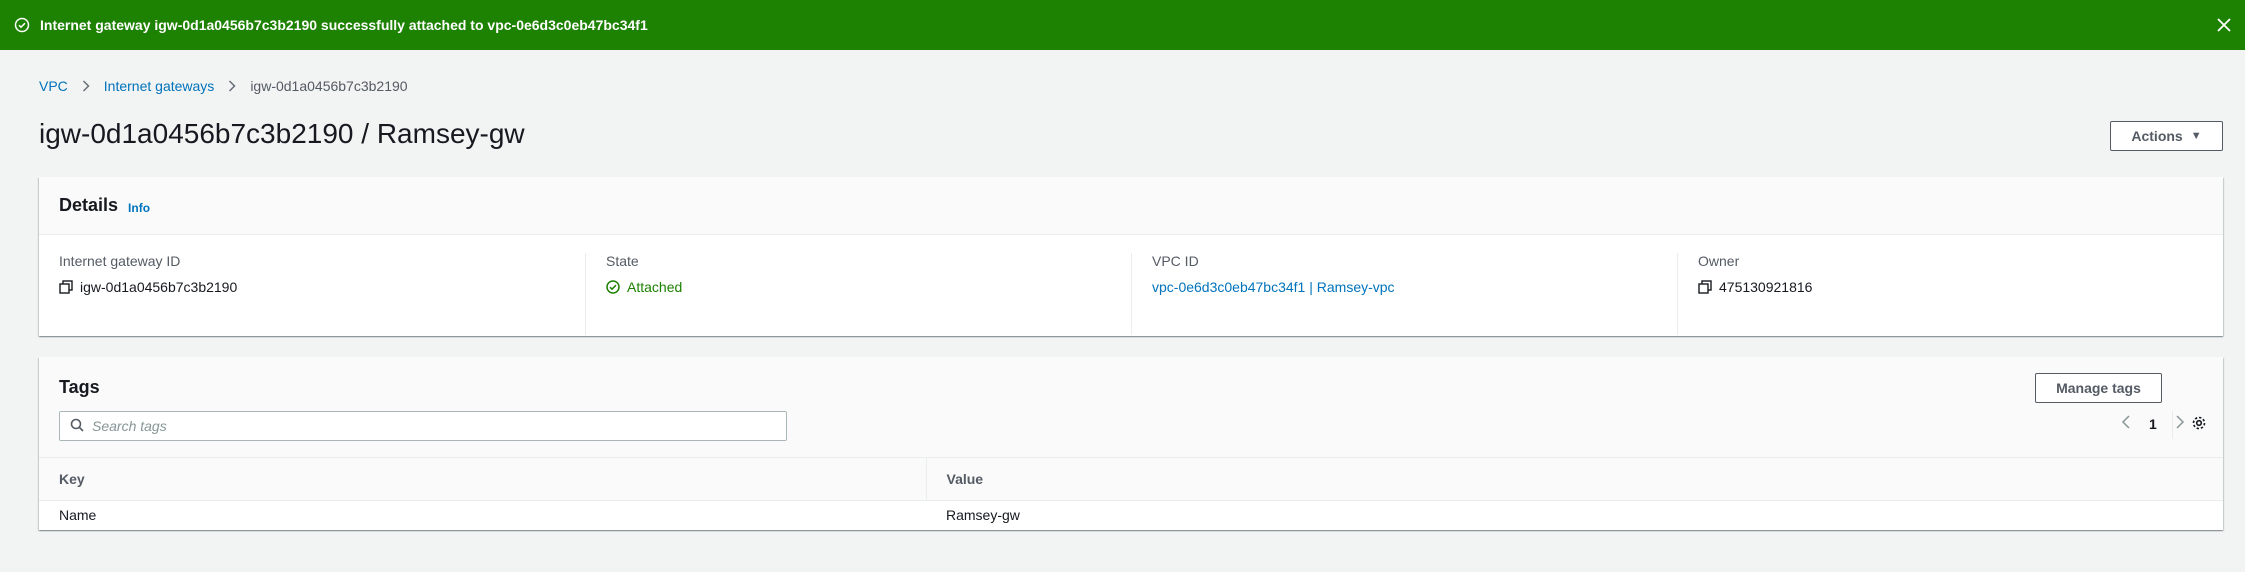  Describe the element at coordinates (139, 208) in the screenshot. I see `info-link: Info` at that location.